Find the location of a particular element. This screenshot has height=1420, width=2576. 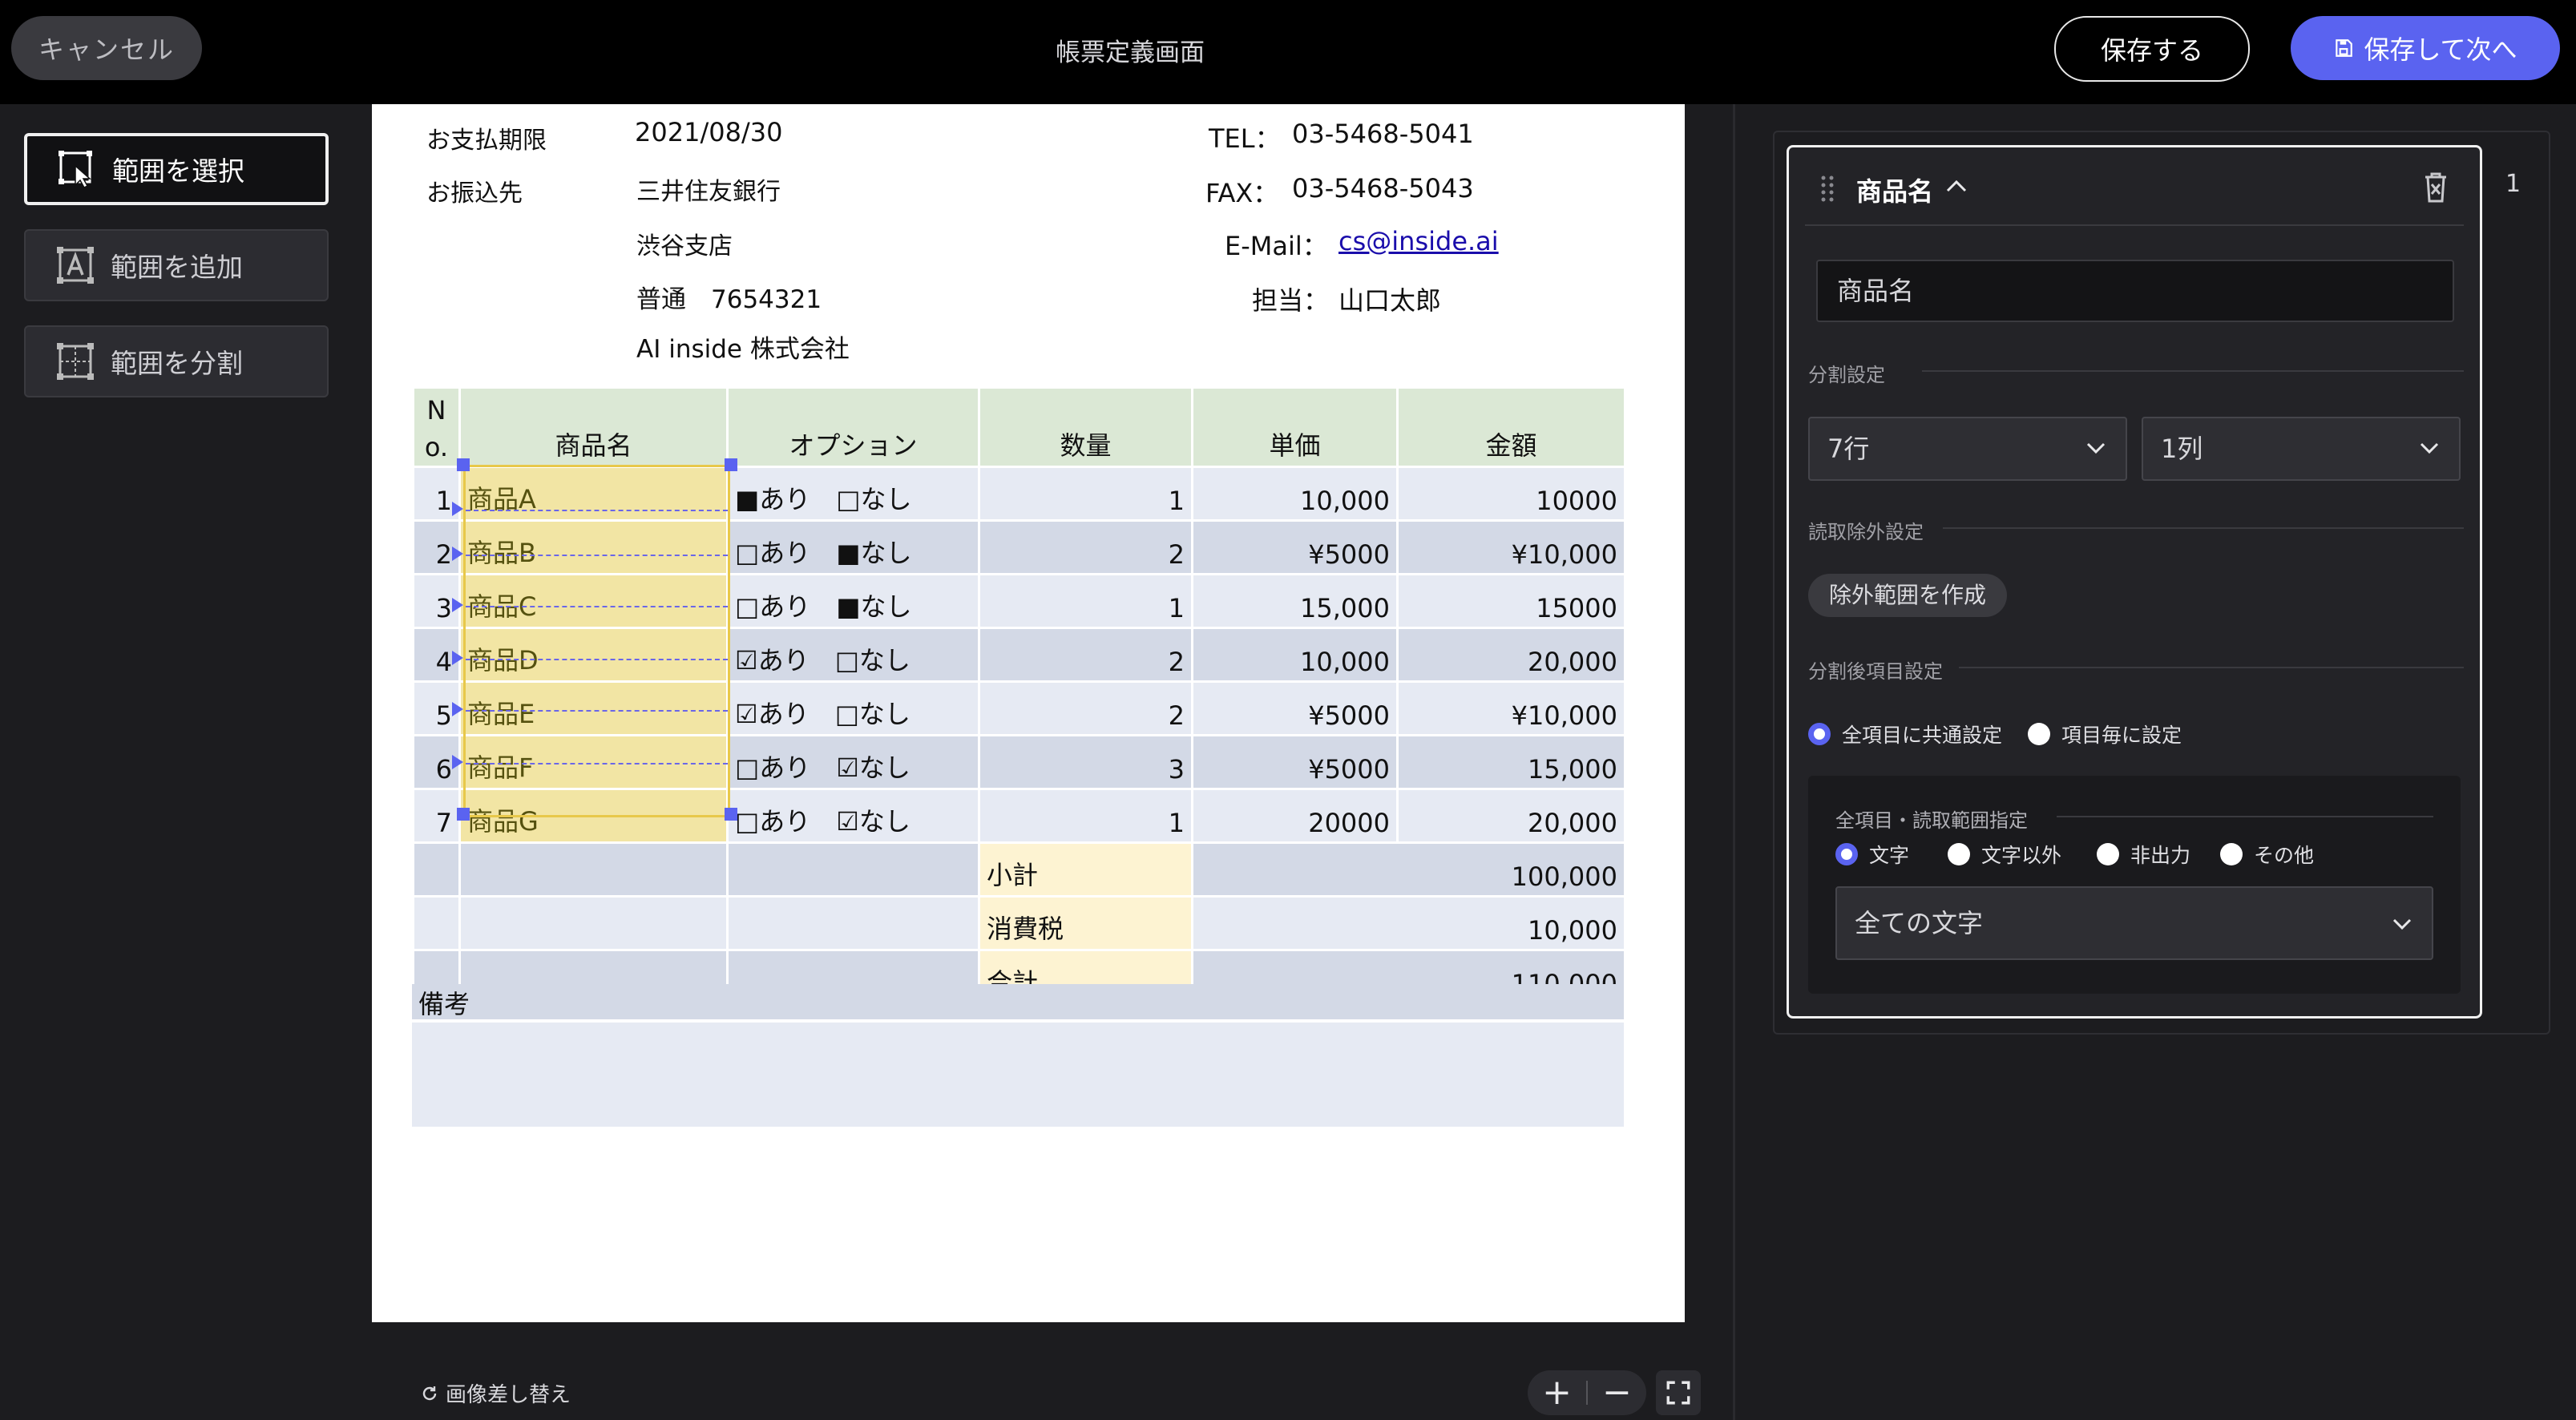

add-range-tool: 範囲を追加 is located at coordinates (176, 265).